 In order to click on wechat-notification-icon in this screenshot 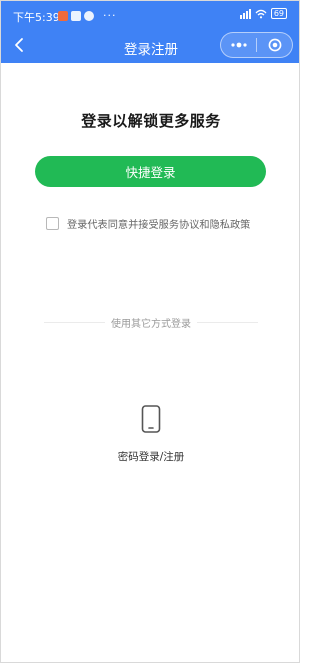, I will do `click(89, 15)`.